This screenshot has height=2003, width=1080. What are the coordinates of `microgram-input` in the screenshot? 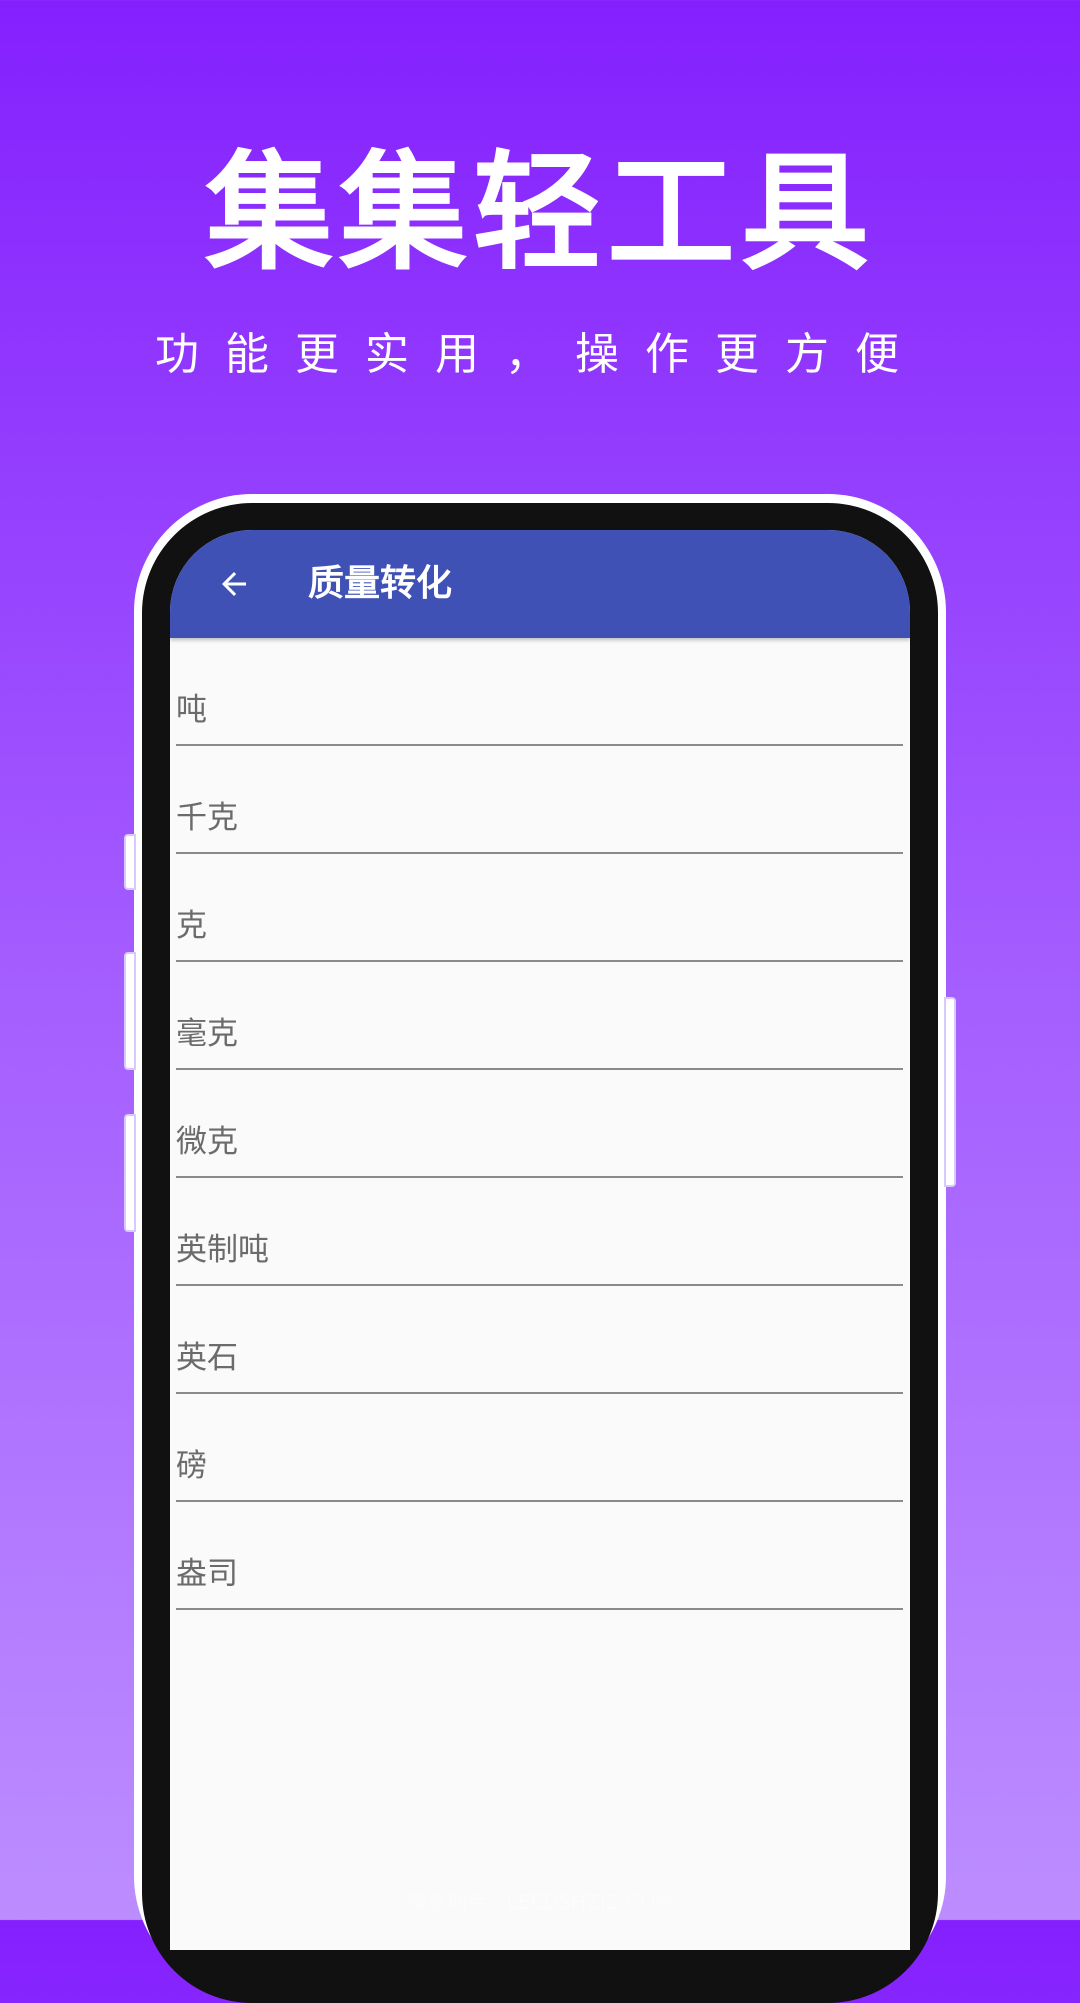 It's located at (539, 1148).